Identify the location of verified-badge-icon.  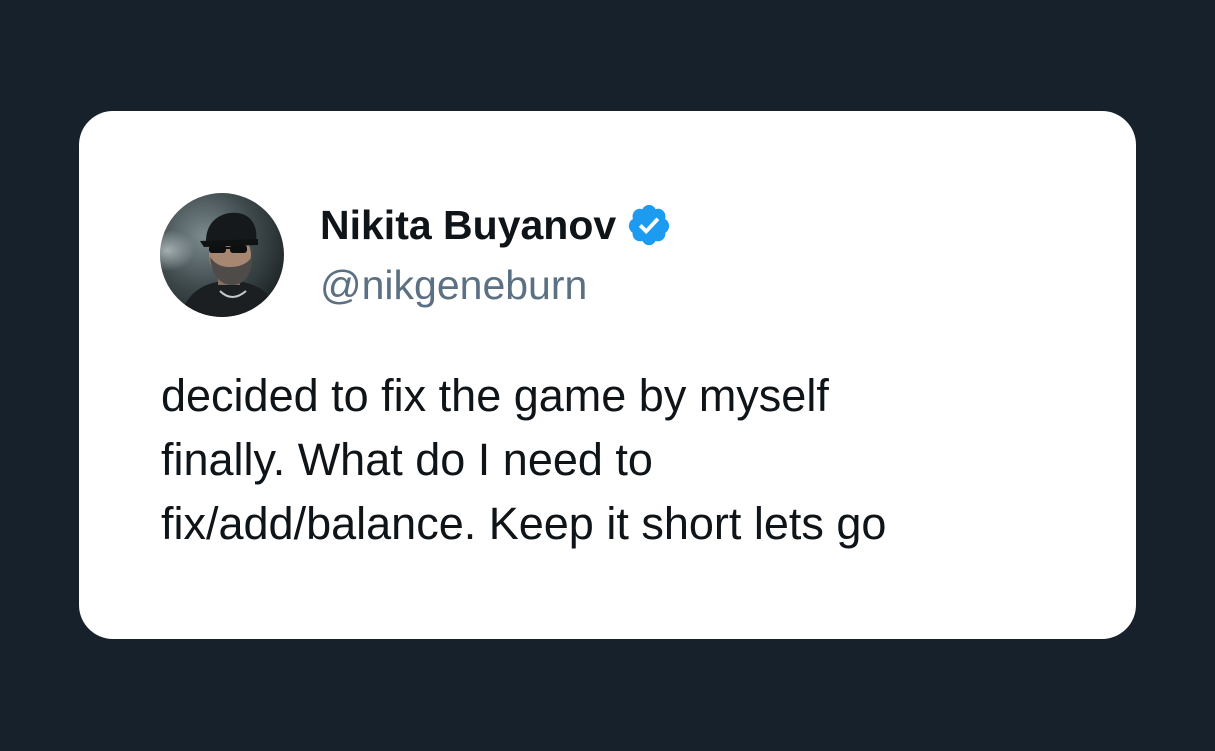
(649, 225).